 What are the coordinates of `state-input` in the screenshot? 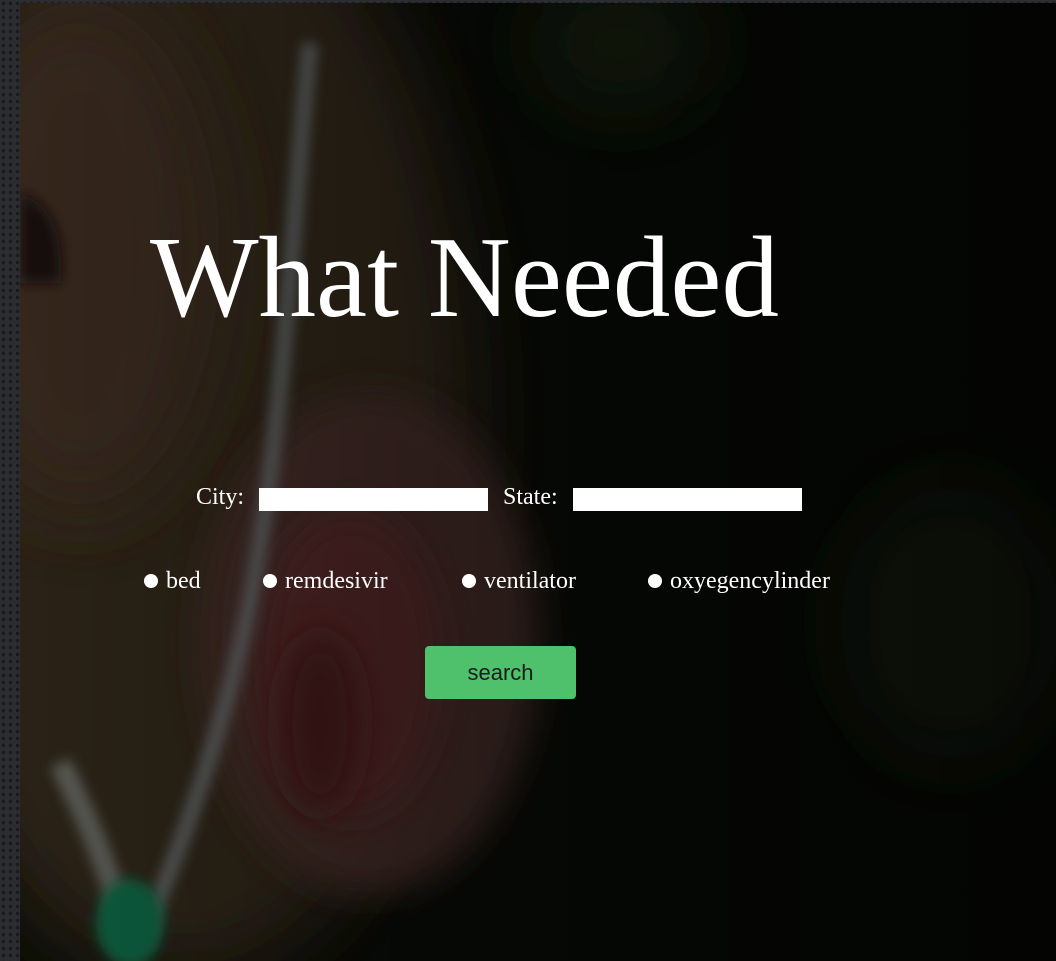 It's located at (687, 499).